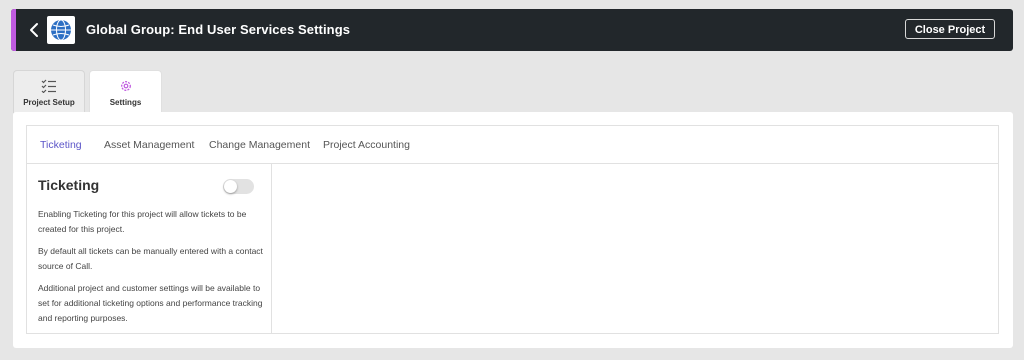 This screenshot has height=360, width=1024. I want to click on gear-icon, so click(126, 88).